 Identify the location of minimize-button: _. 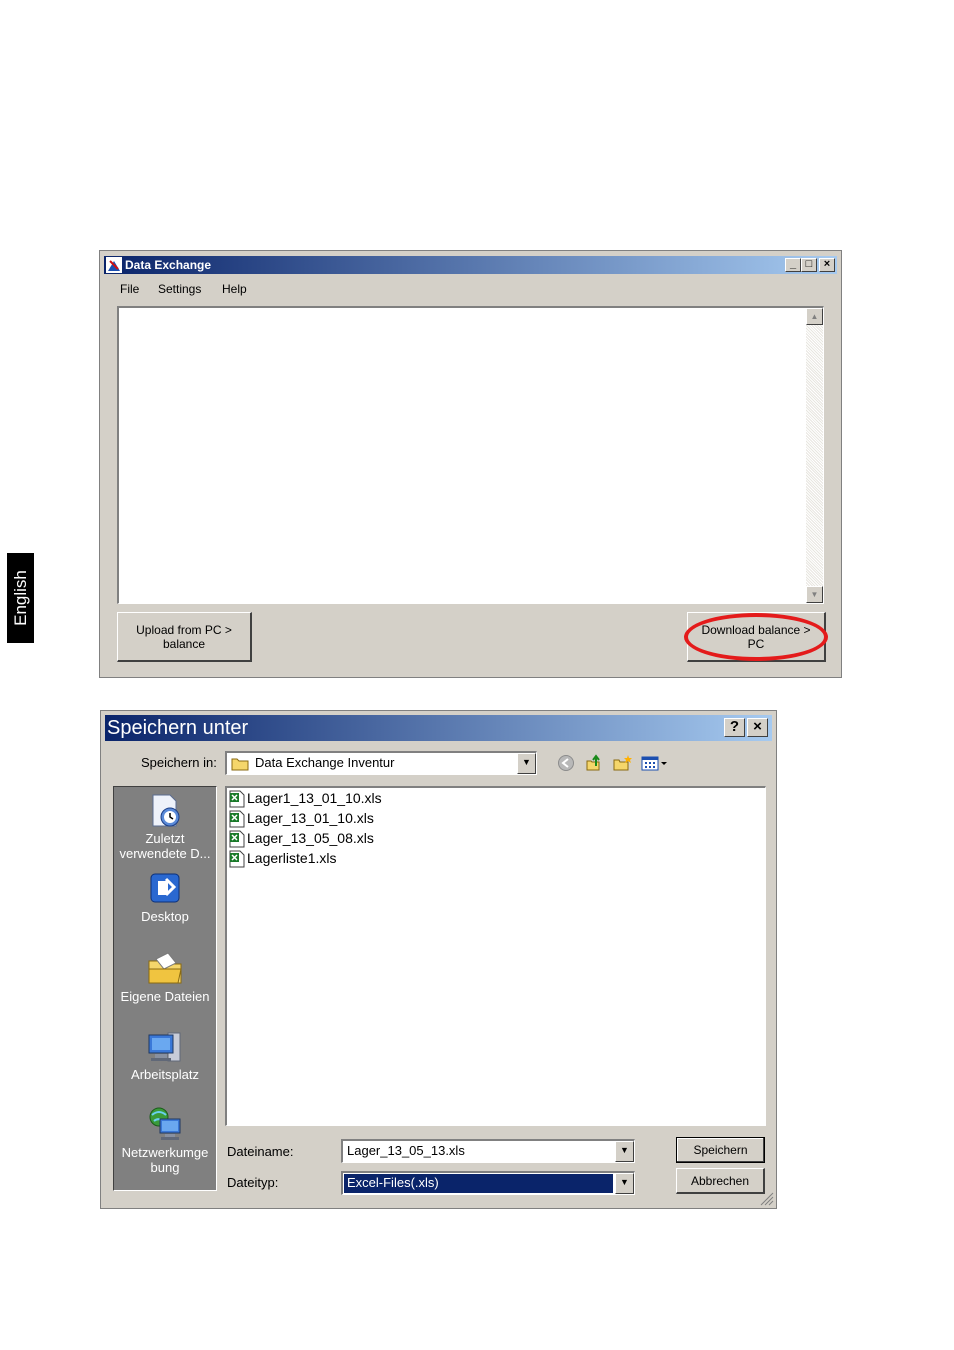
(793, 265).